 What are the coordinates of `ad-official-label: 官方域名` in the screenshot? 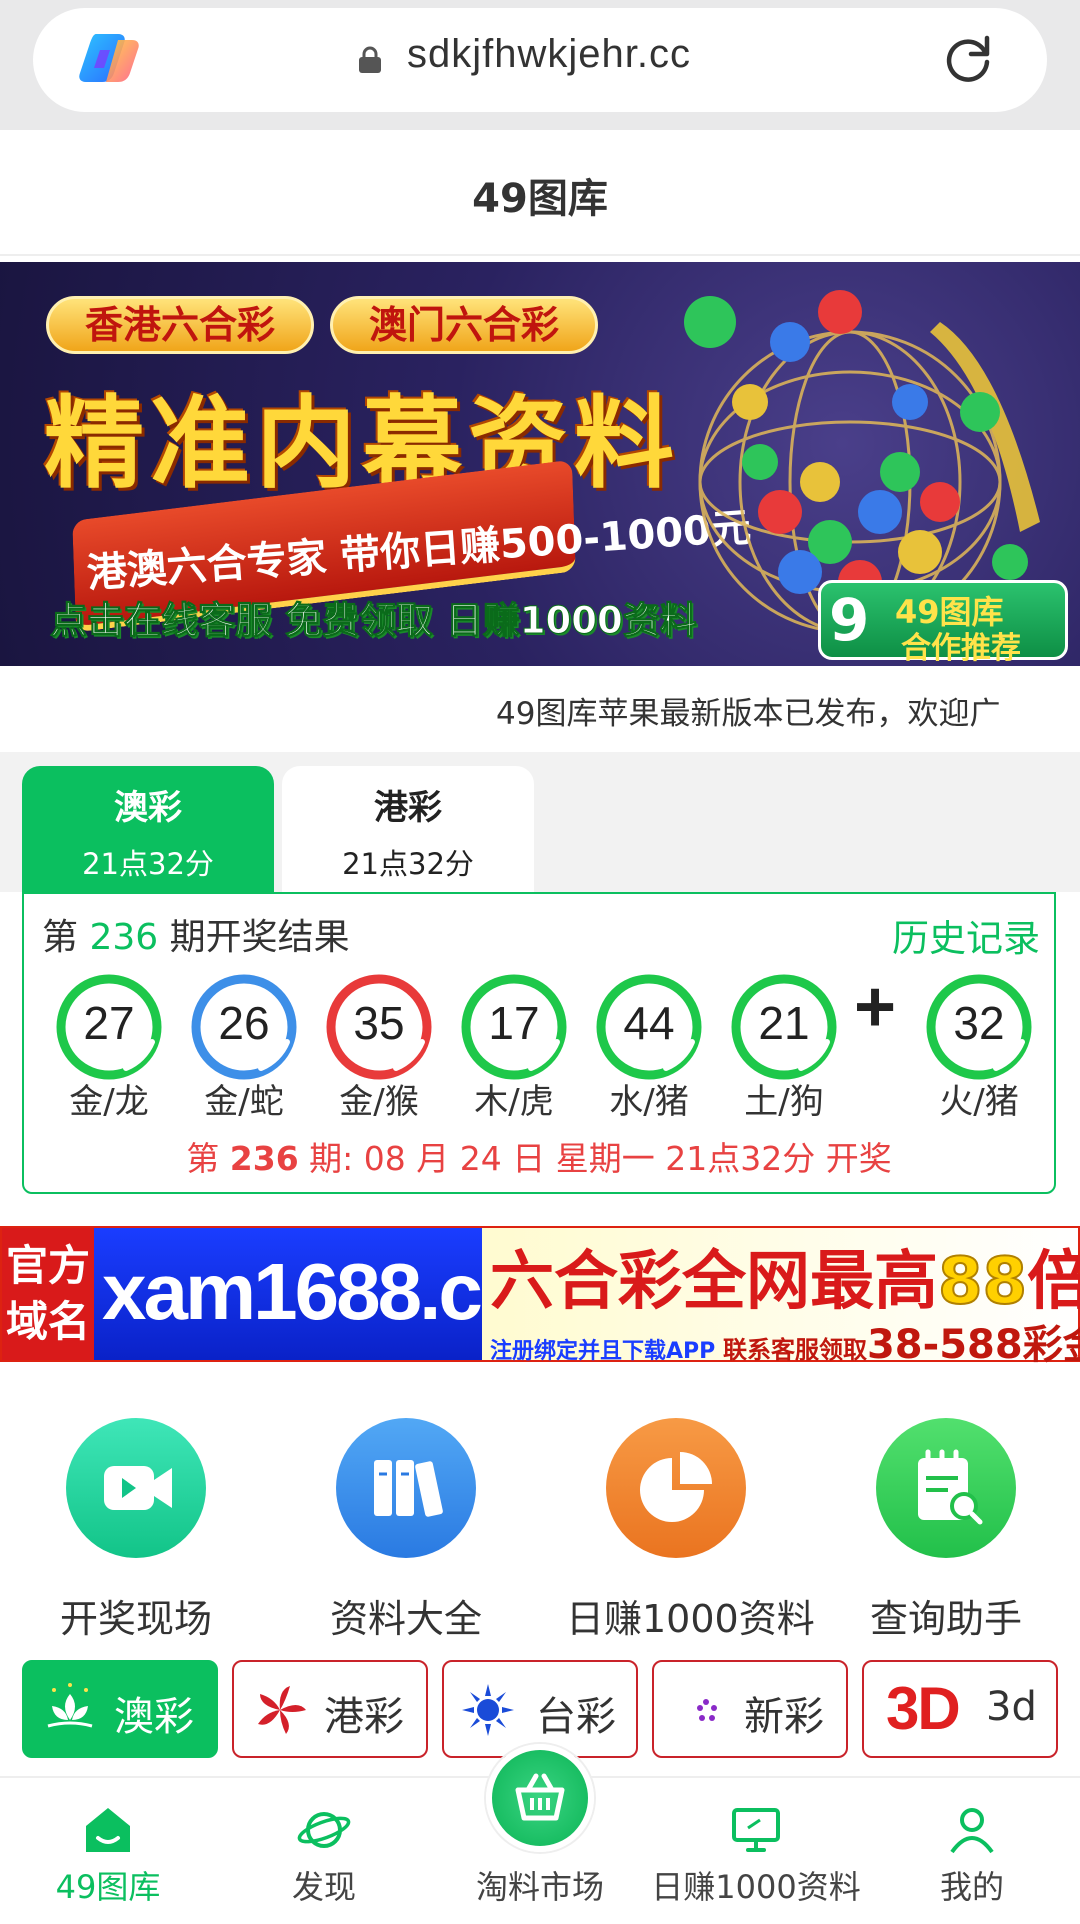 It's located at (48, 1294).